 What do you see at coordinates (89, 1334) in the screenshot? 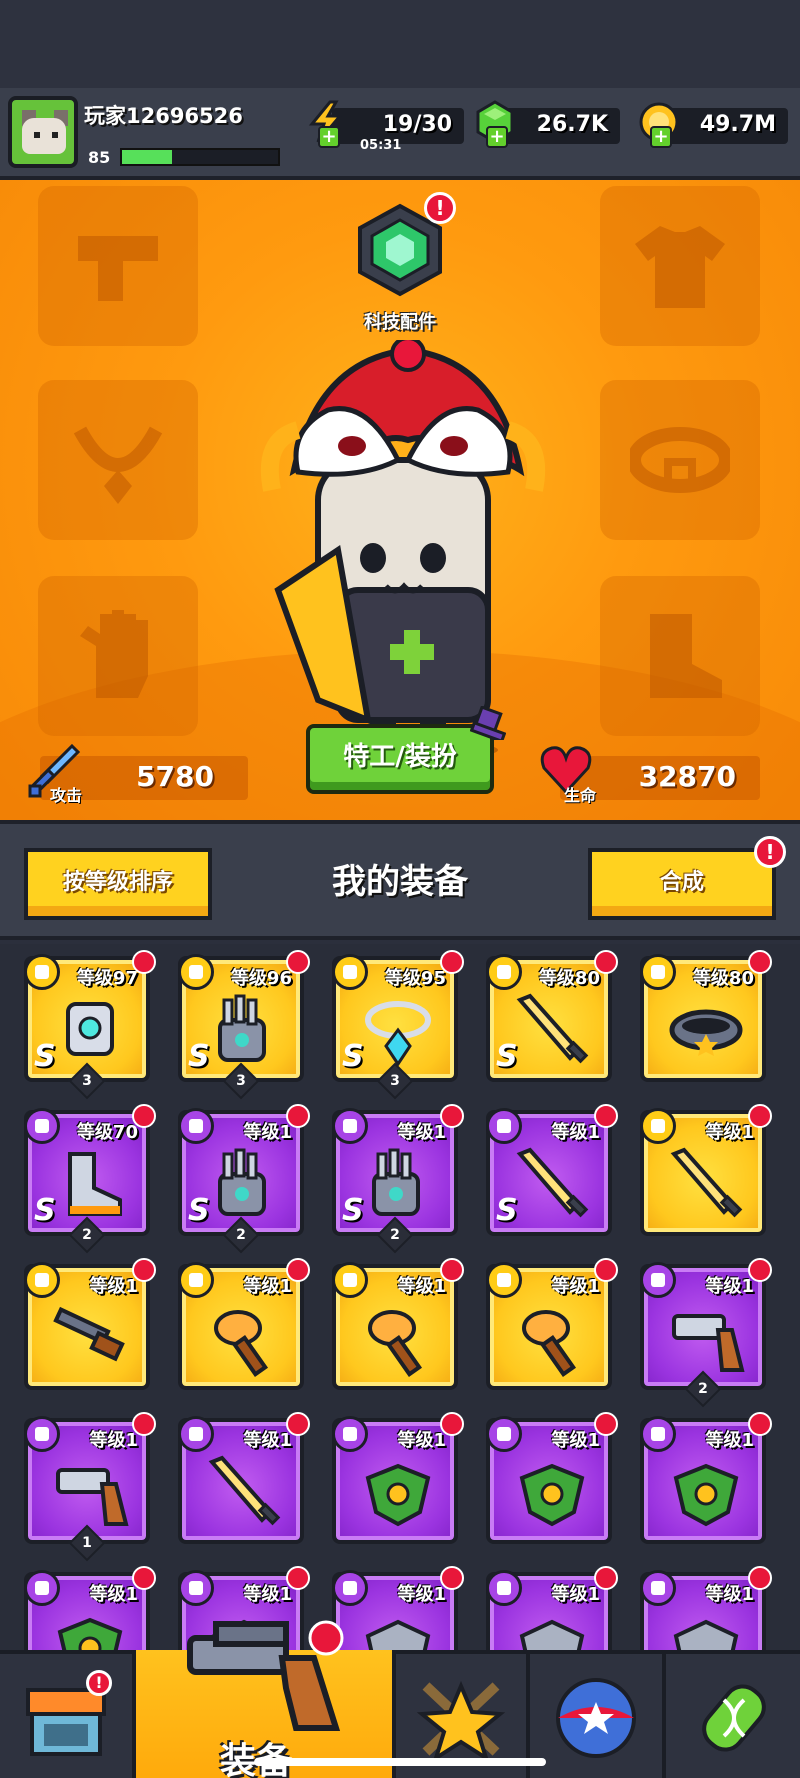
I see `shotgun-icon` at bounding box center [89, 1334].